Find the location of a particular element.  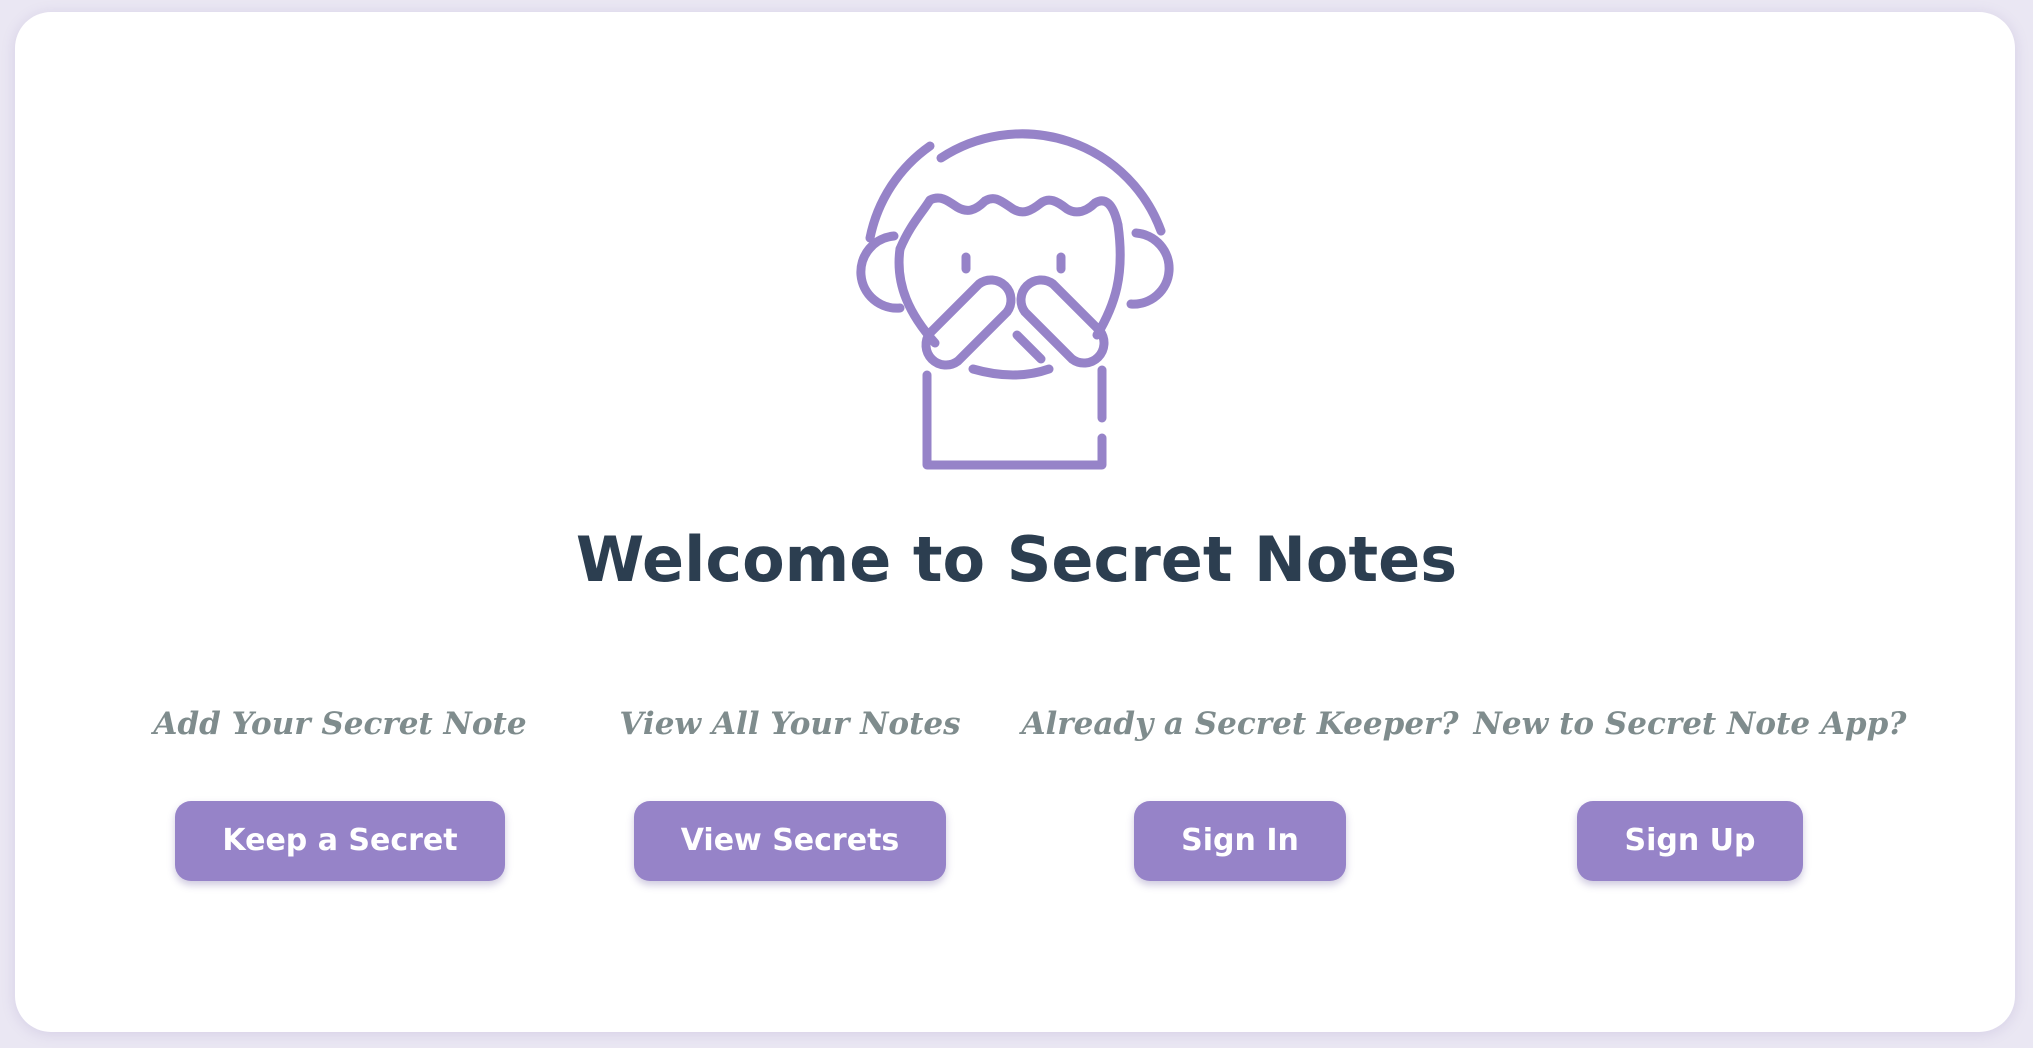

view-secrets-button: View Secrets is located at coordinates (790, 841).